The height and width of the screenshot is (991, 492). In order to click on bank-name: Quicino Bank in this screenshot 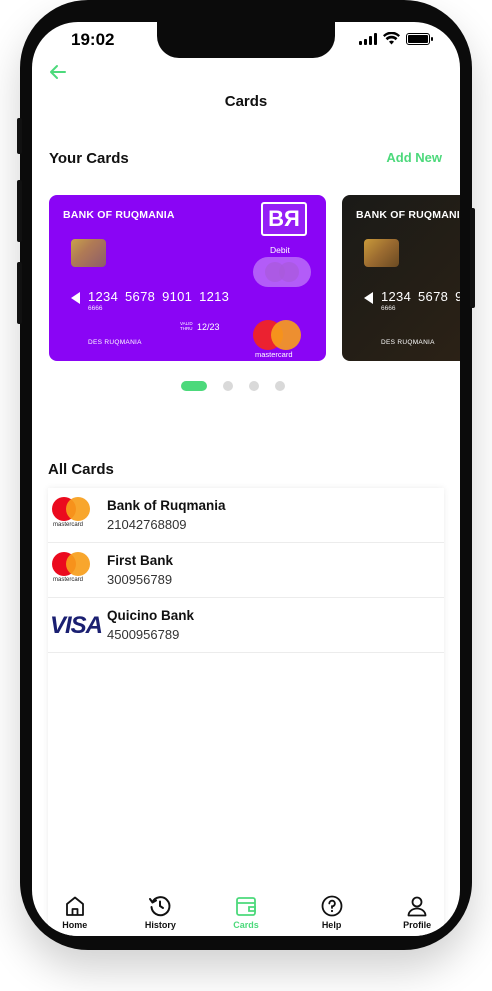, I will do `click(151, 615)`.